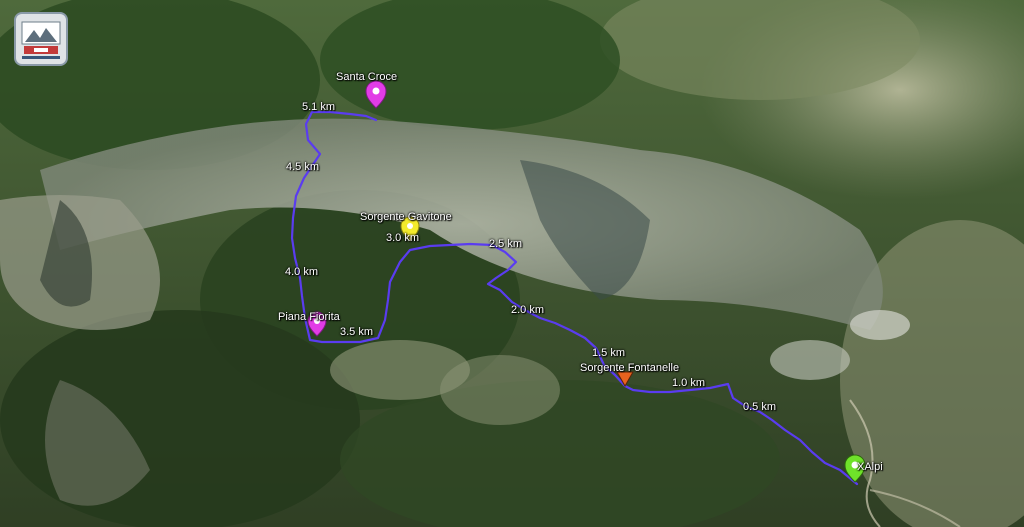 This screenshot has width=1024, height=527. I want to click on distance-marker-0-5: 0.5 km, so click(760, 407).